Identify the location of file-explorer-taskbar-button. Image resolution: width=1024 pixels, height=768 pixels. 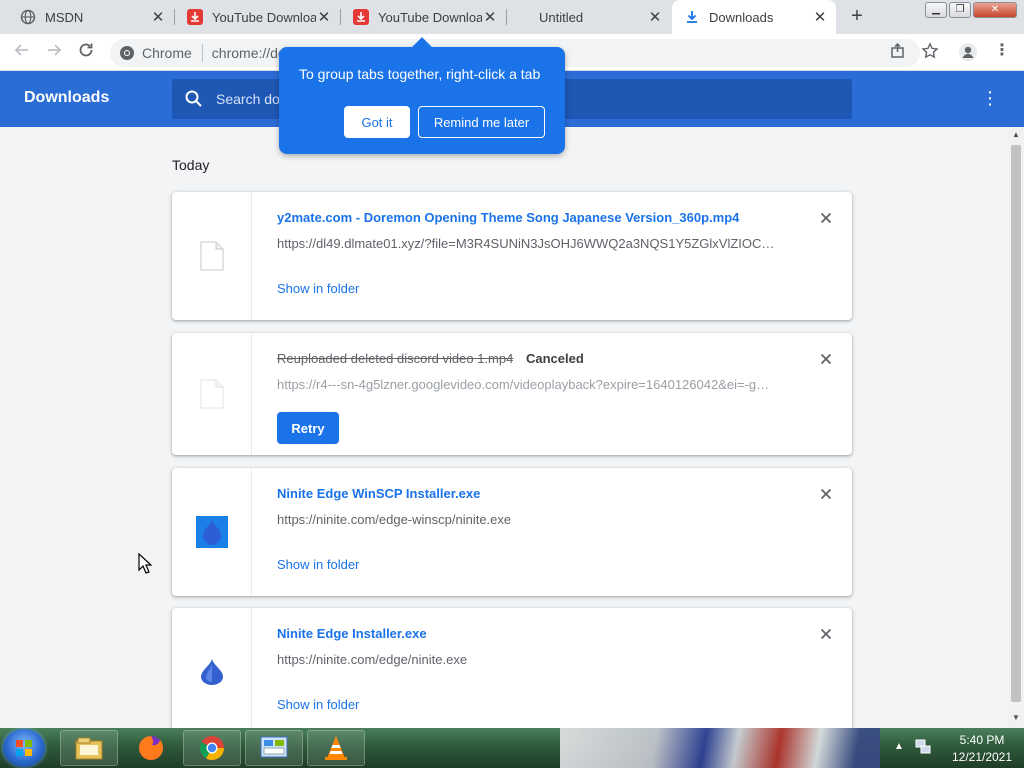
(89, 748).